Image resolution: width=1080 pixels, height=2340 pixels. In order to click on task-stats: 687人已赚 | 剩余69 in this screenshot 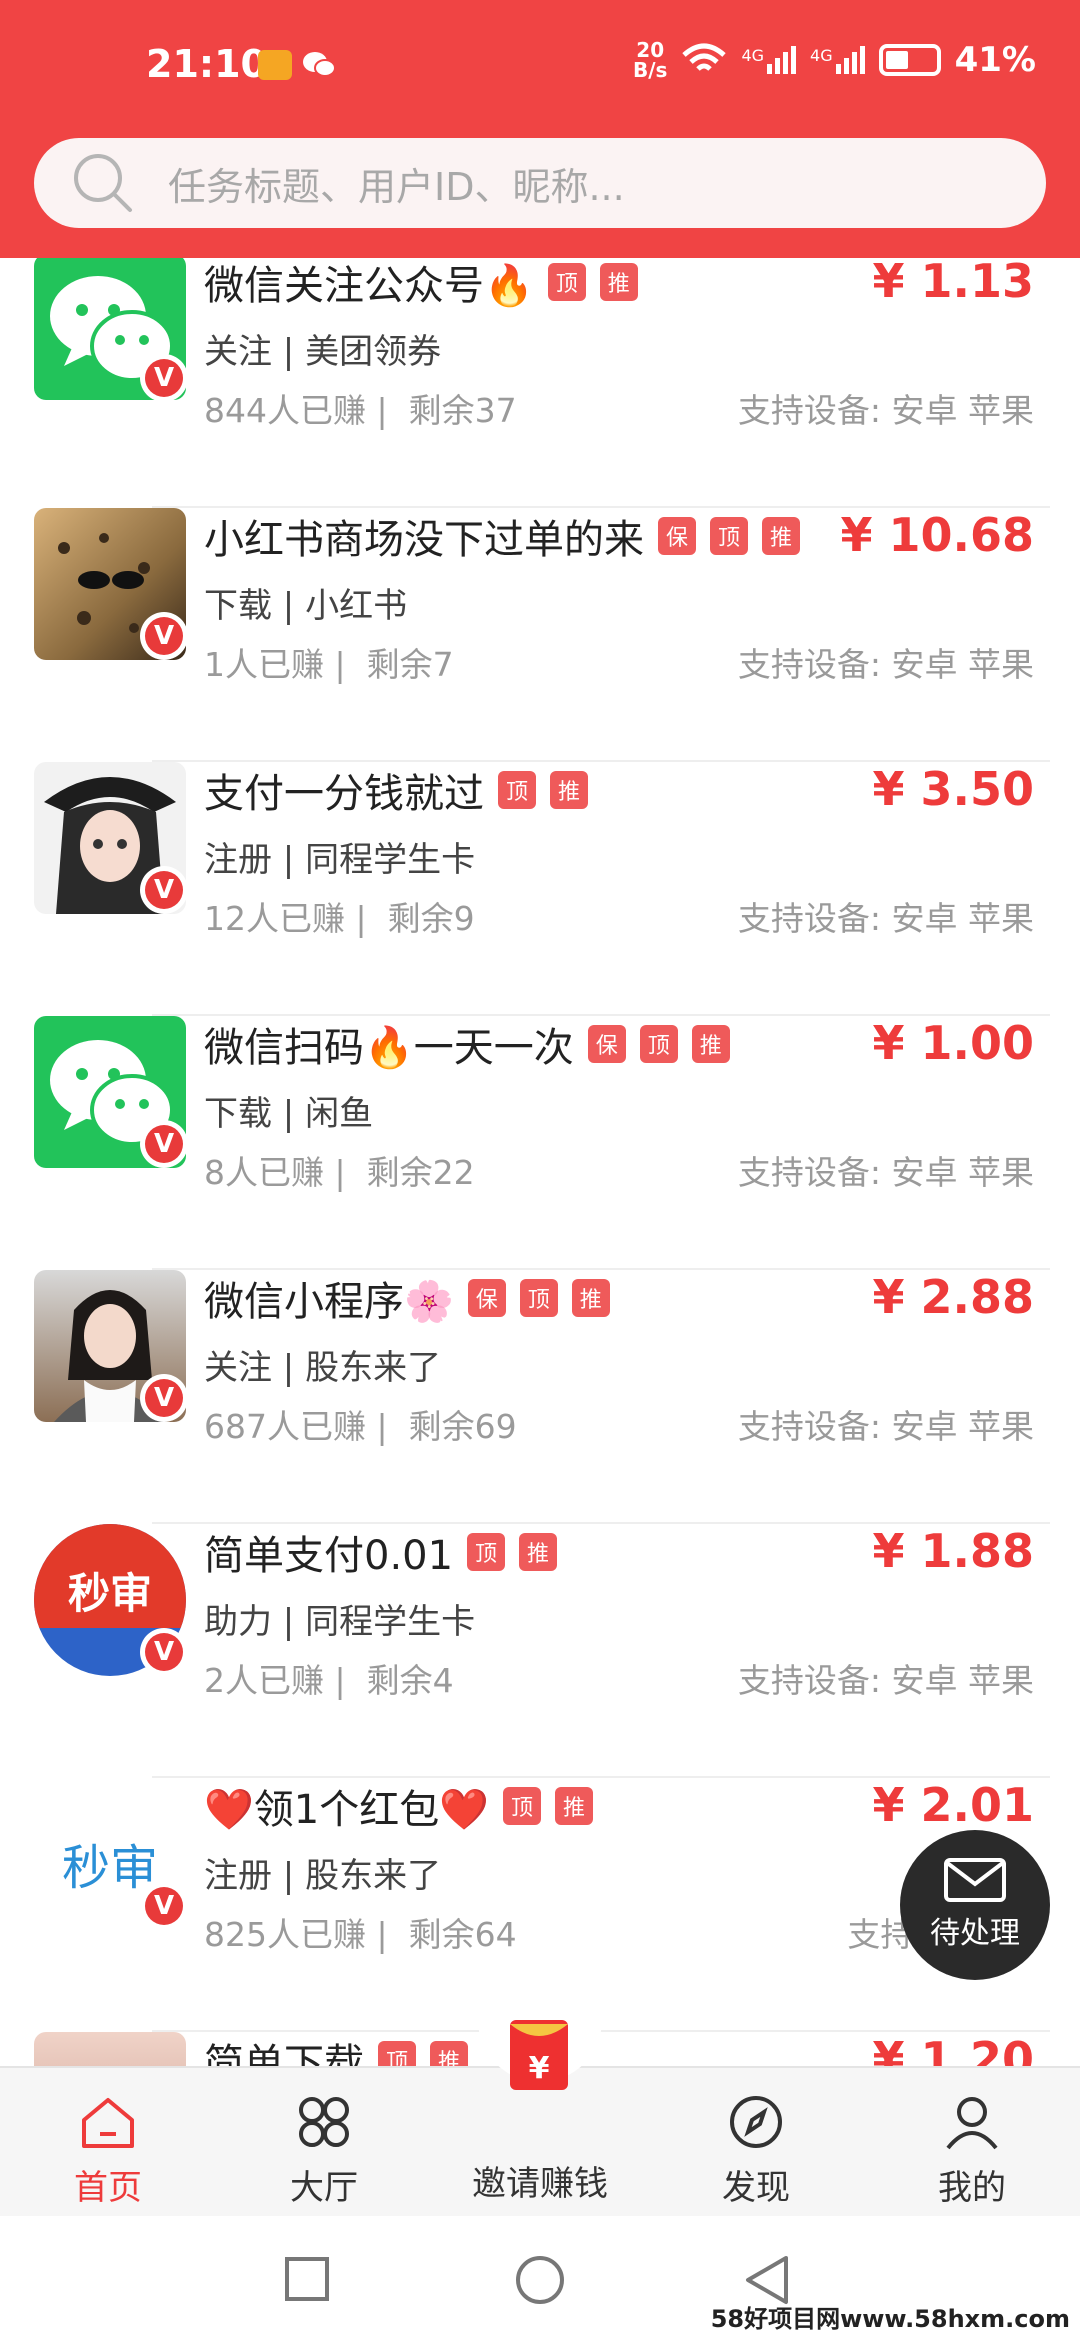, I will do `click(360, 1426)`.